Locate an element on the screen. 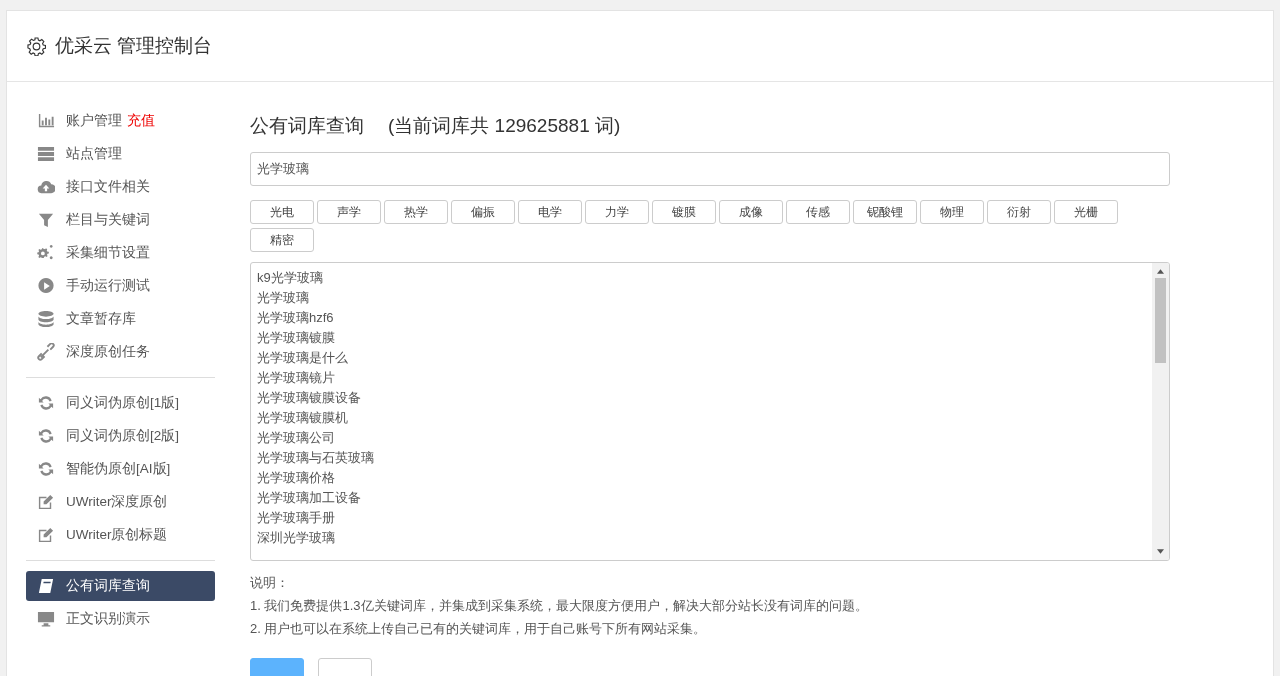 The width and height of the screenshot is (1280, 676). keyword-tag: 偏振 is located at coordinates (483, 212).